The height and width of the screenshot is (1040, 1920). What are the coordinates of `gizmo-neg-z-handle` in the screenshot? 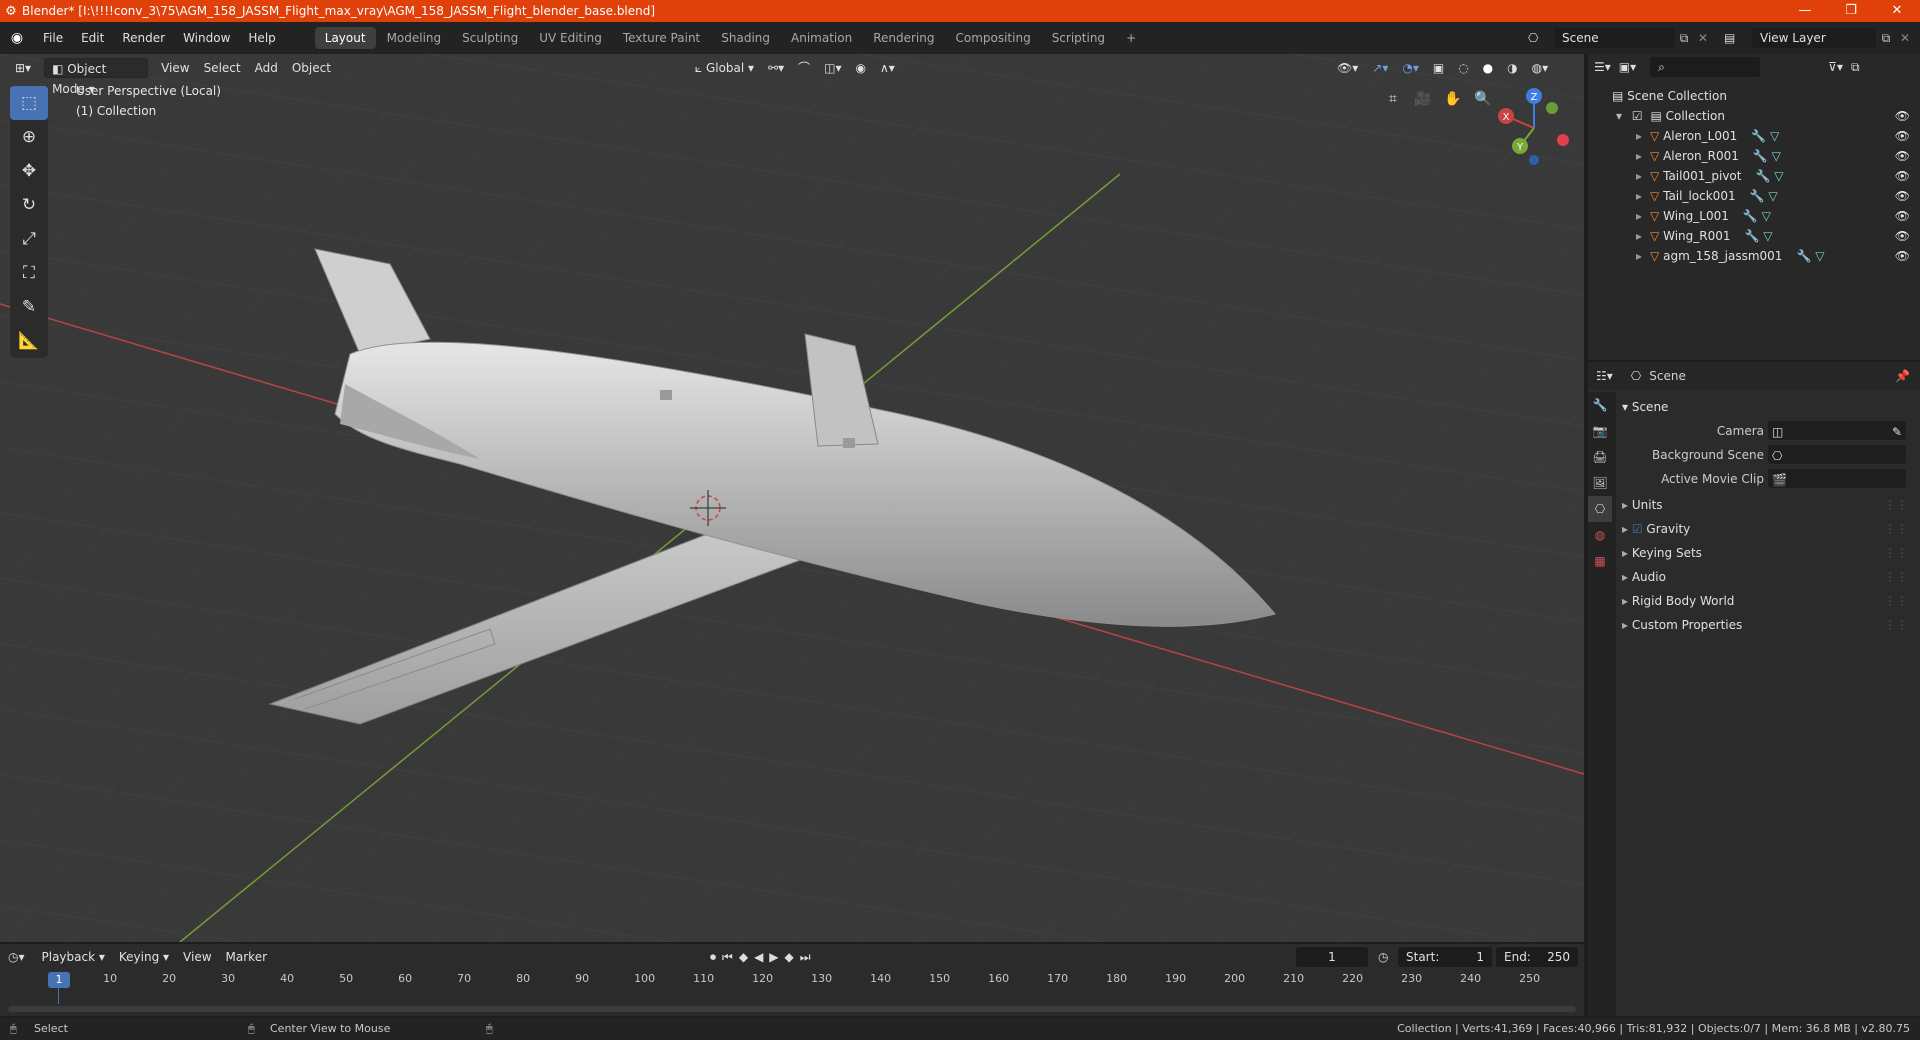 It's located at (1534, 160).